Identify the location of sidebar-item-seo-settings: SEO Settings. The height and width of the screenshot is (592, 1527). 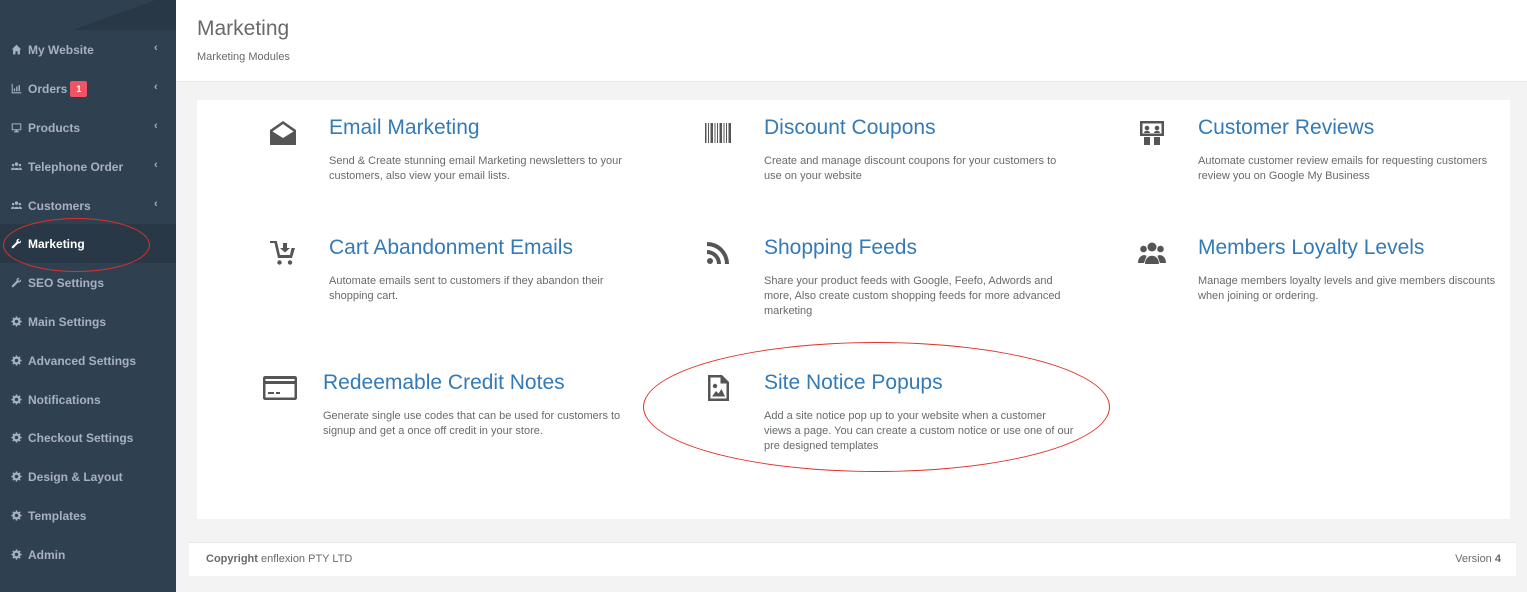
(88, 282).